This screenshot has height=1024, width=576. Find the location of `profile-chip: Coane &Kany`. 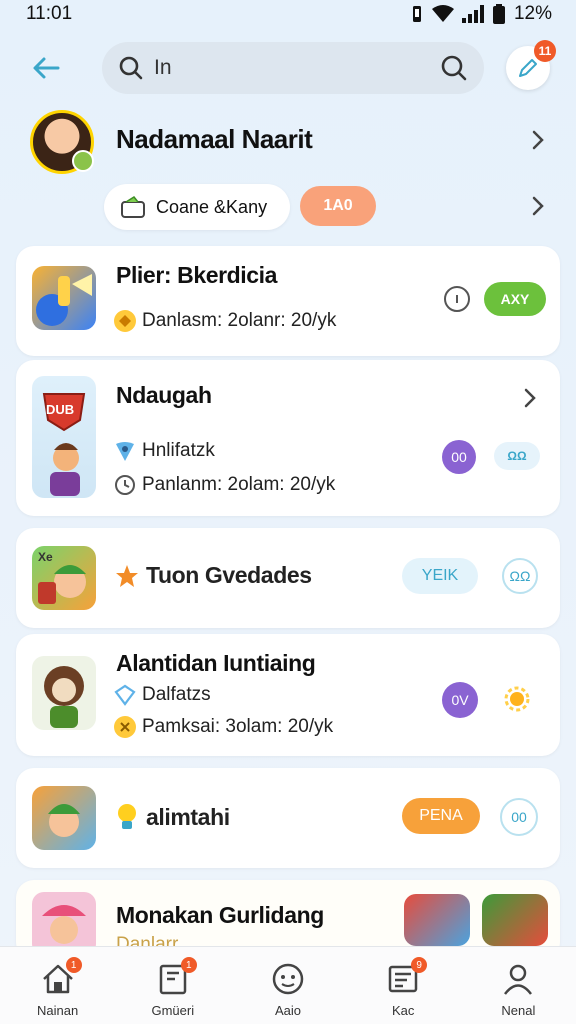

profile-chip: Coane &Kany is located at coordinates (197, 207).